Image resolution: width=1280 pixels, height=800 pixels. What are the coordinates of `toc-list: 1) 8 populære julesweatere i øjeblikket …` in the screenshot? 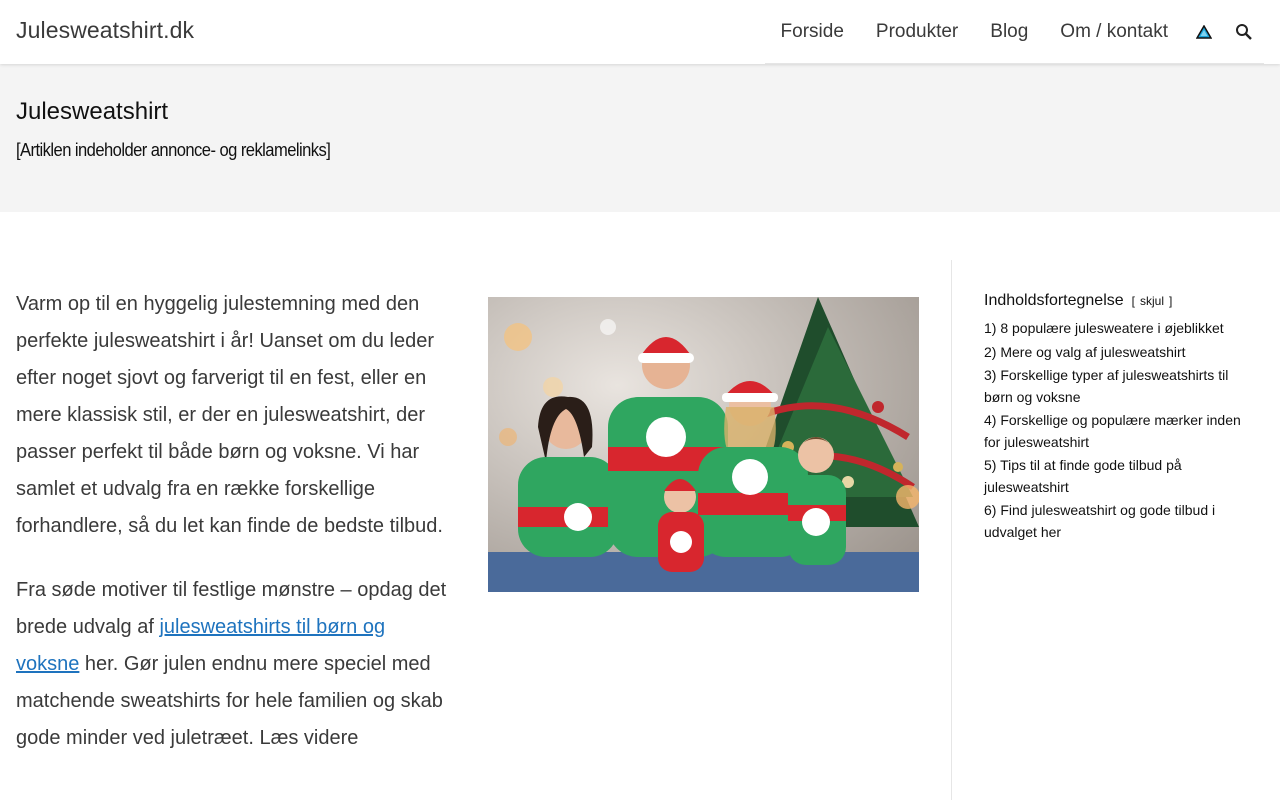 It's located at (1120, 430).